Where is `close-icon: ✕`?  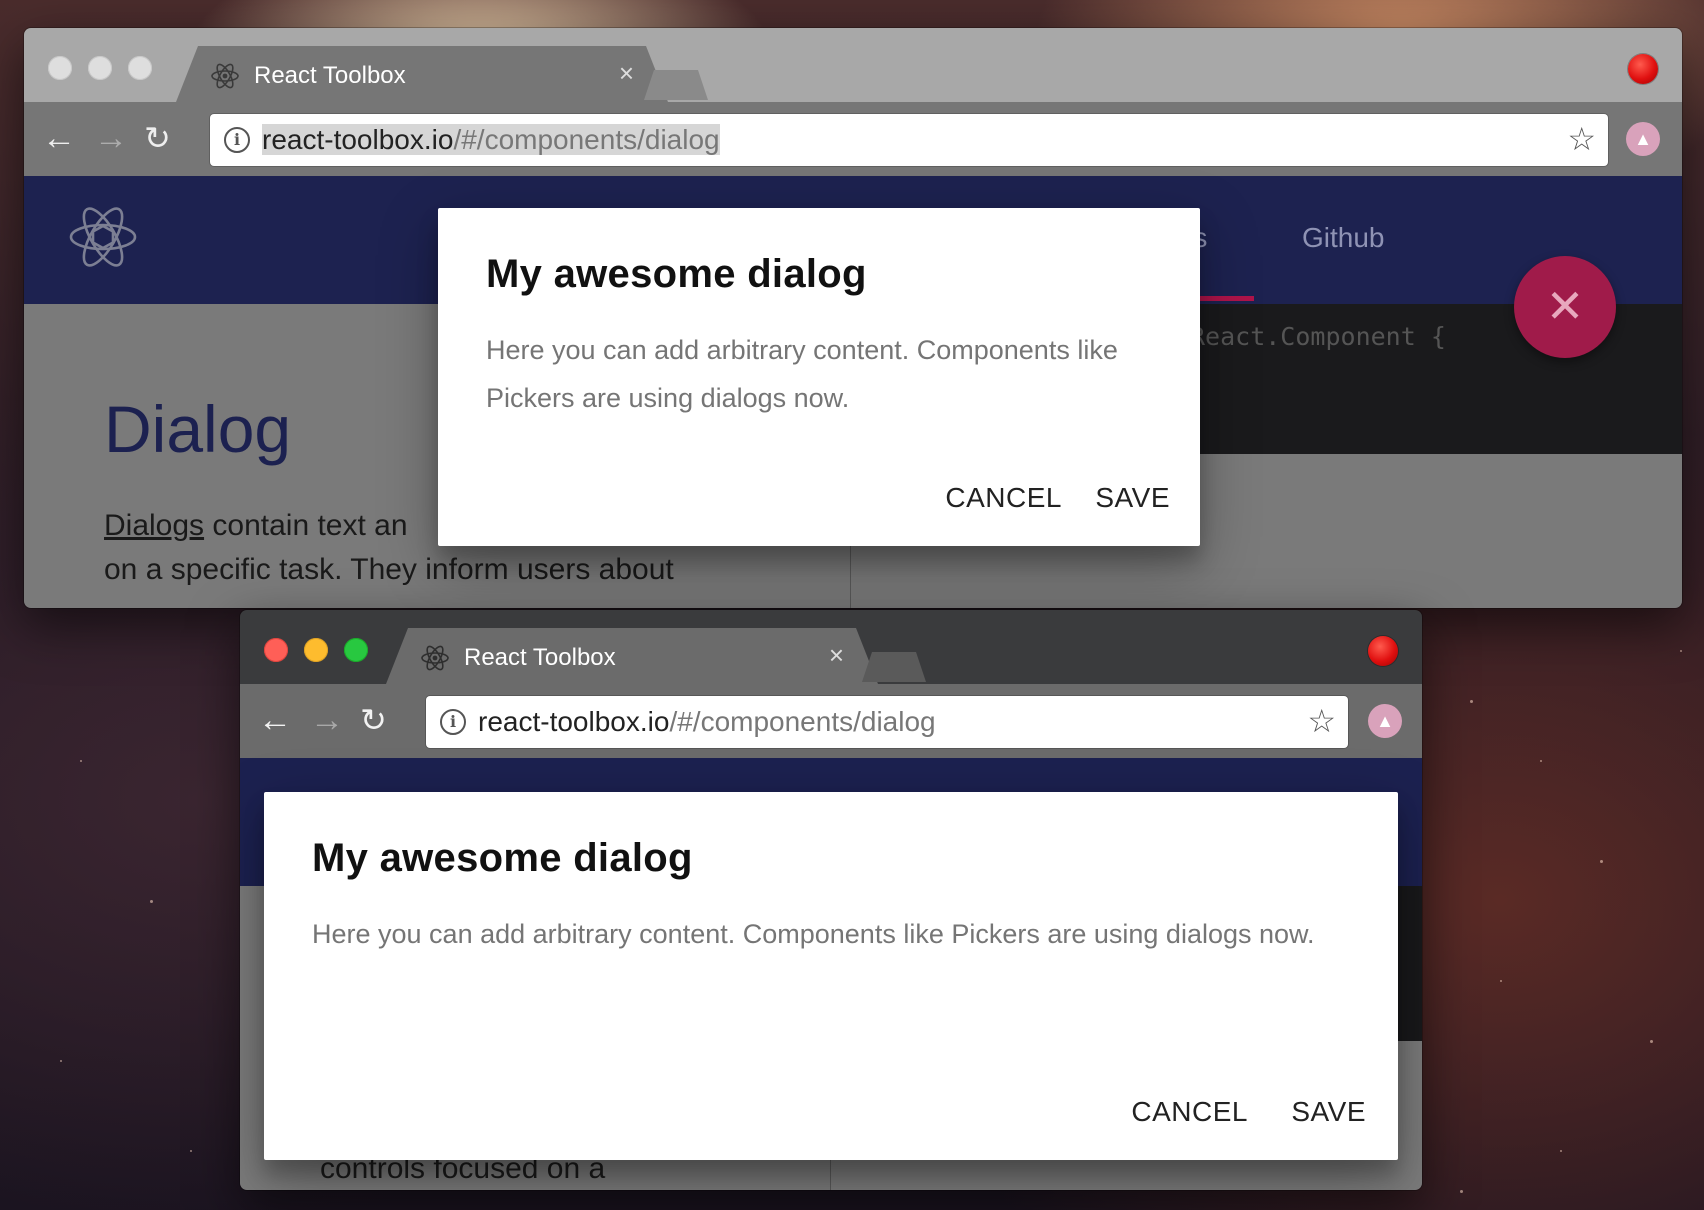
close-icon: ✕ is located at coordinates (1565, 306).